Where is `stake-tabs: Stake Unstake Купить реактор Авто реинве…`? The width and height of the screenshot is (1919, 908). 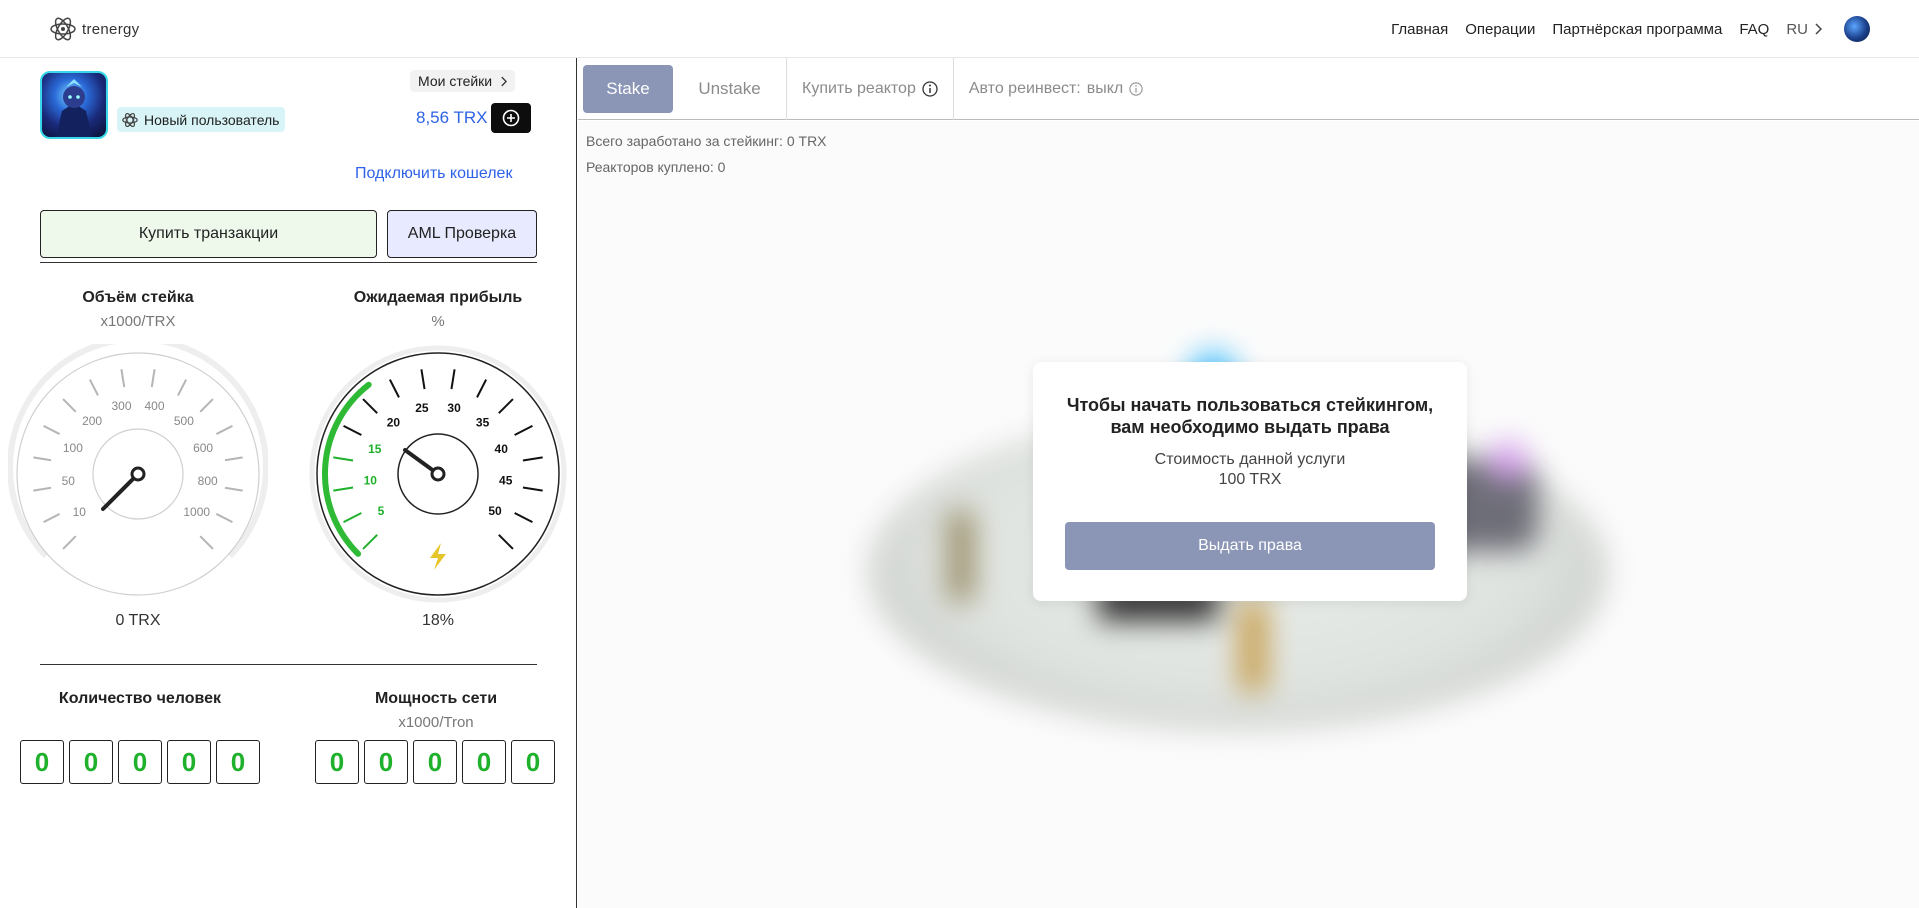
stake-tabs: Stake Unstake Купить реактор Авто реинве… is located at coordinates (1248, 88).